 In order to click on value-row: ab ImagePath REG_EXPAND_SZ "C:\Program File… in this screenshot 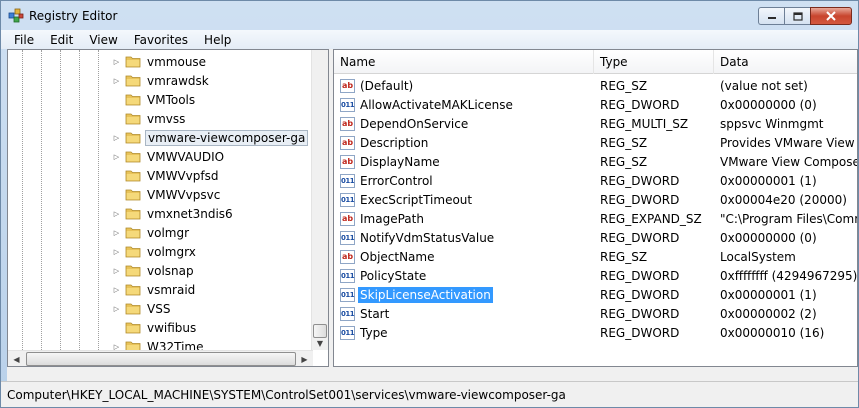, I will do `click(596, 218)`.